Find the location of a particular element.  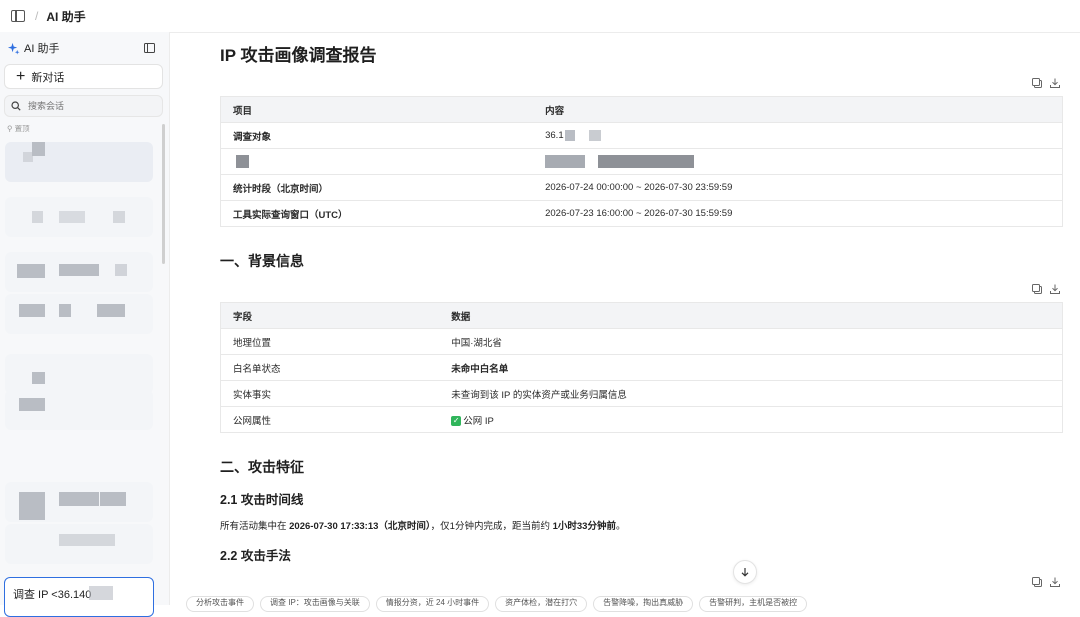

table-row: 地理位置 中国·湖北省 is located at coordinates (642, 341).